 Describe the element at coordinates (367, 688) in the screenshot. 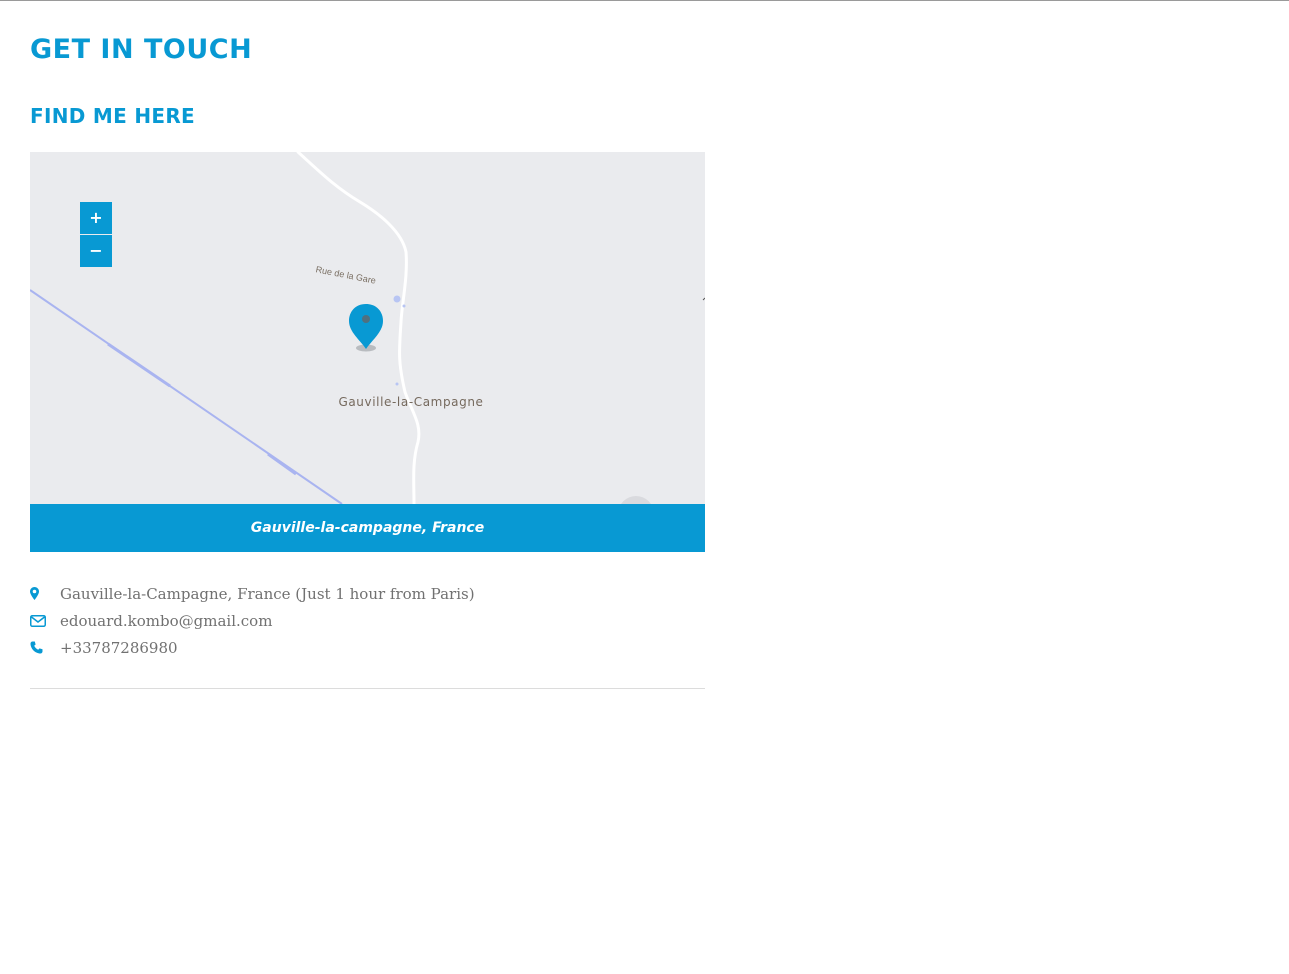

I see `divider` at that location.